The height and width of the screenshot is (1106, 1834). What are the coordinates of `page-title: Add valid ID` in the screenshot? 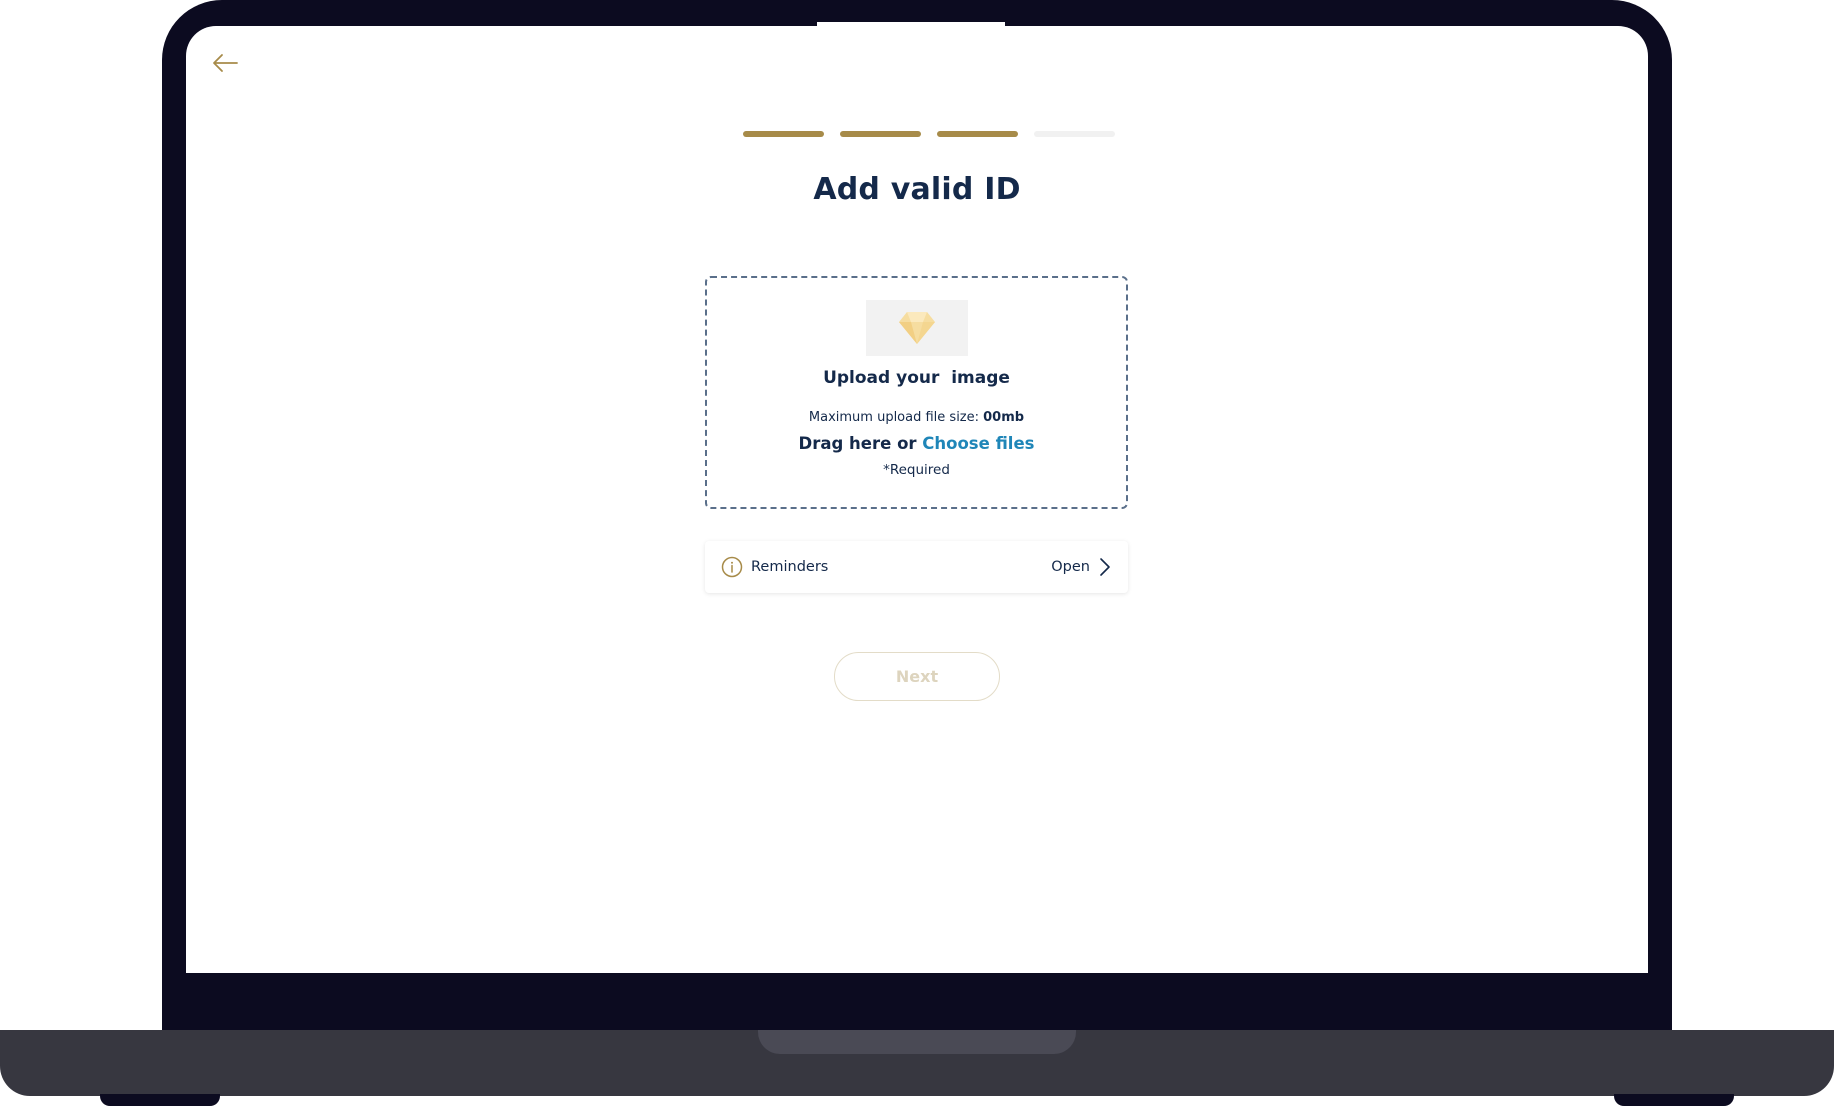 It's located at (917, 189).